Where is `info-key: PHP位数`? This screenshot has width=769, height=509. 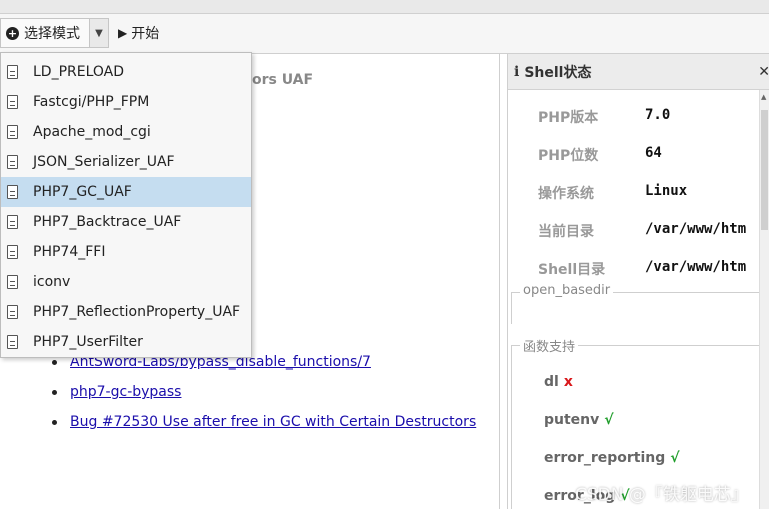
info-key: PHP位数 is located at coordinates (568, 156).